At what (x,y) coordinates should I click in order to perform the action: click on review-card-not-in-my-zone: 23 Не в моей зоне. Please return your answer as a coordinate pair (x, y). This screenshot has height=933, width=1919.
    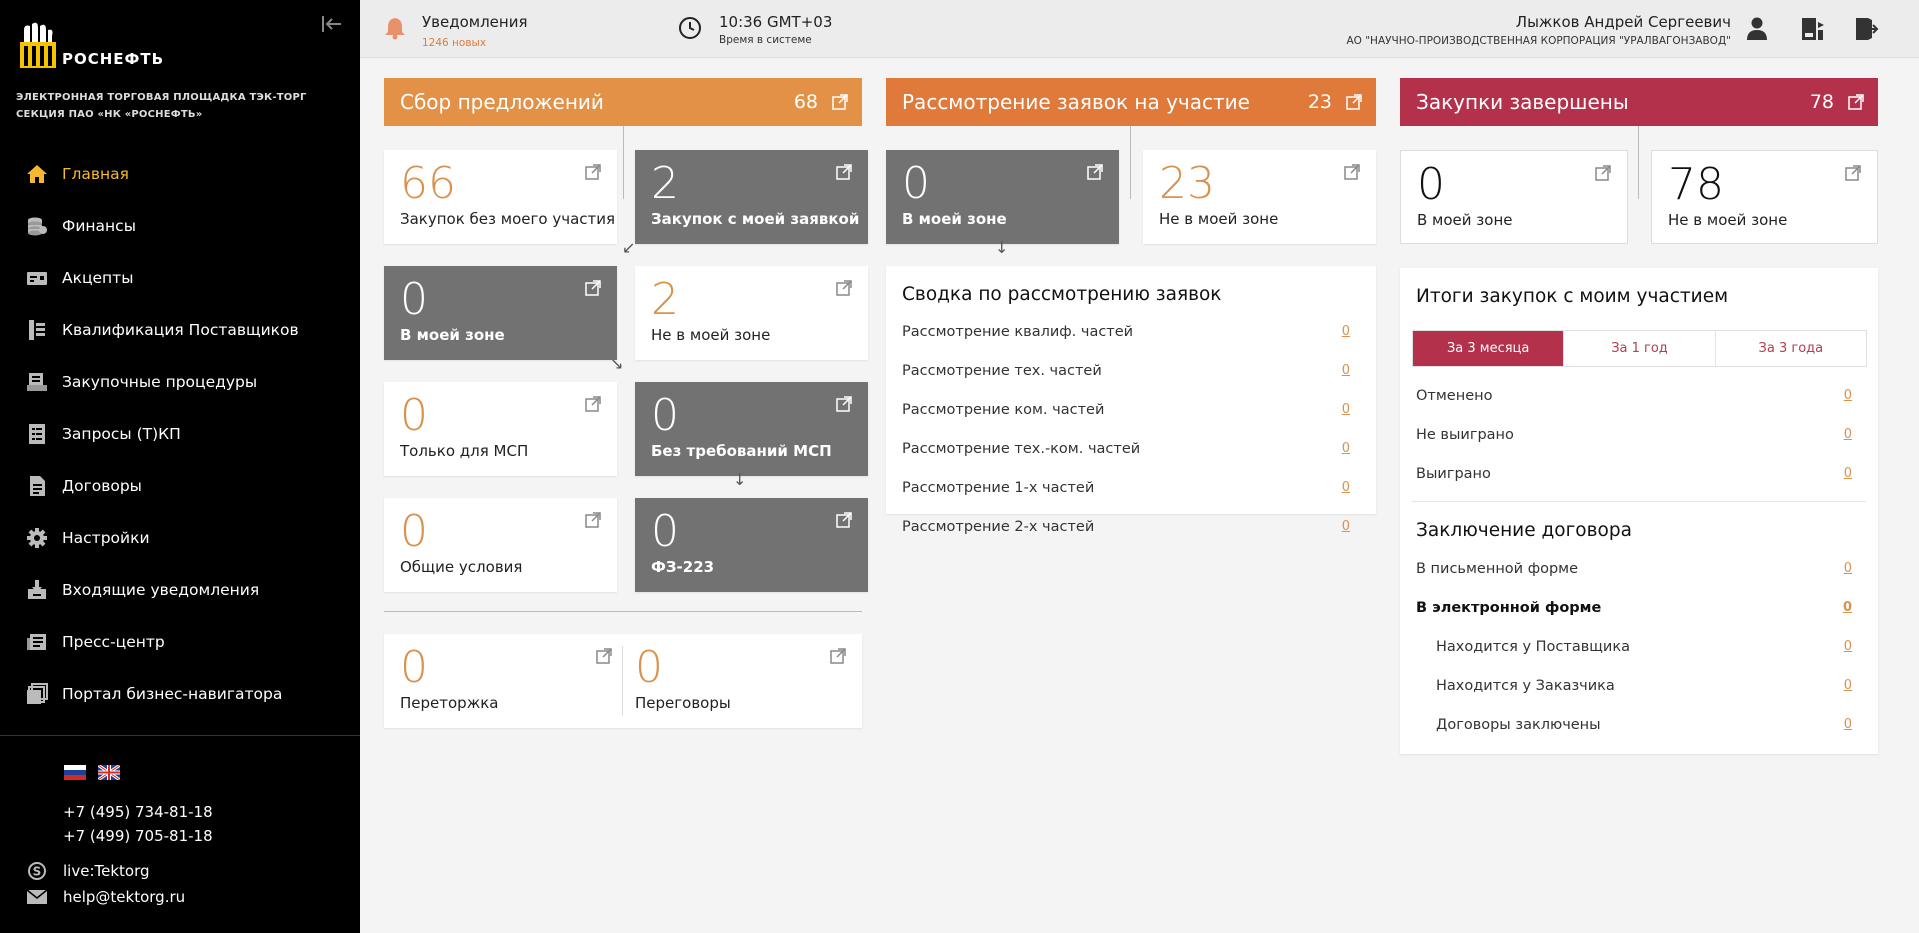
    Looking at the image, I should click on (1259, 197).